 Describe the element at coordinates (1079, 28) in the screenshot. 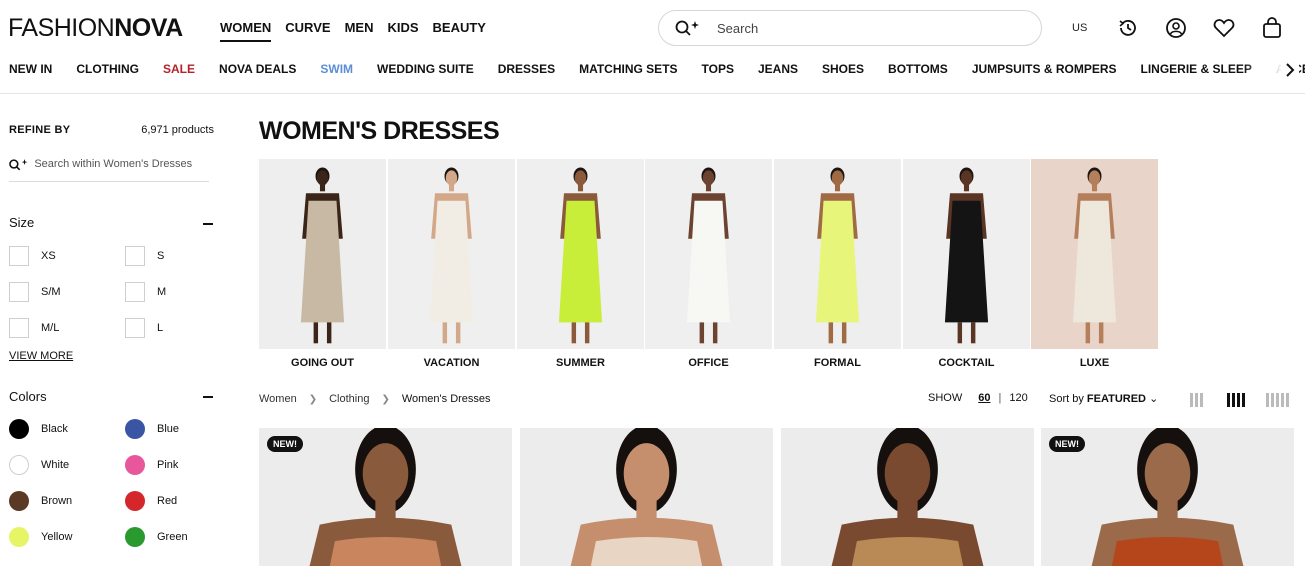

I see `locale-selector: US` at that location.